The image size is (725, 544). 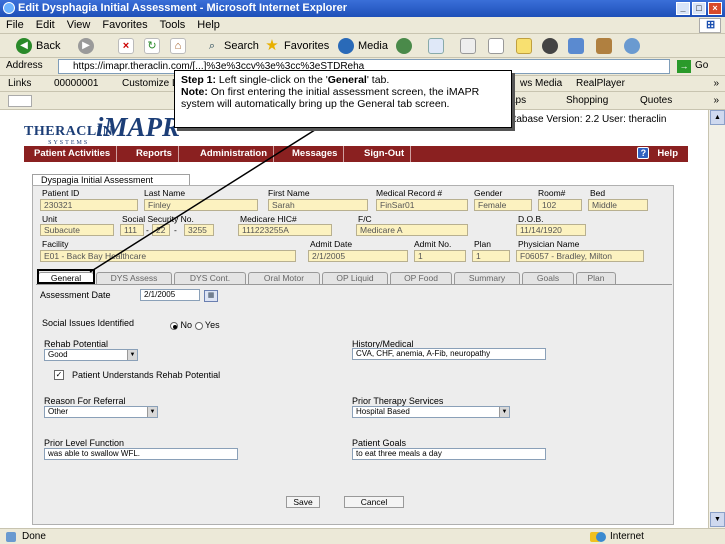 What do you see at coordinates (66, 276) in the screenshot?
I see `general-tab-highlight` at bounding box center [66, 276].